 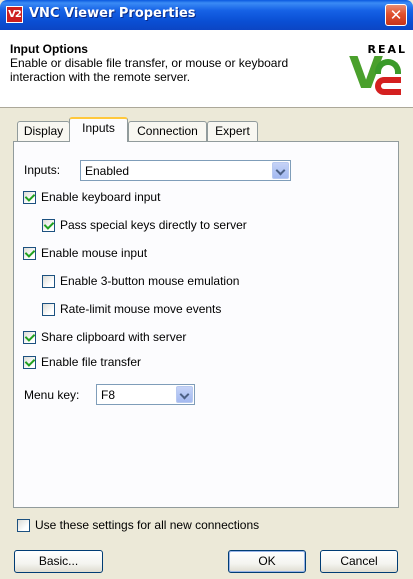 What do you see at coordinates (29, 197) in the screenshot?
I see `enable-keyboard-checkbox` at bounding box center [29, 197].